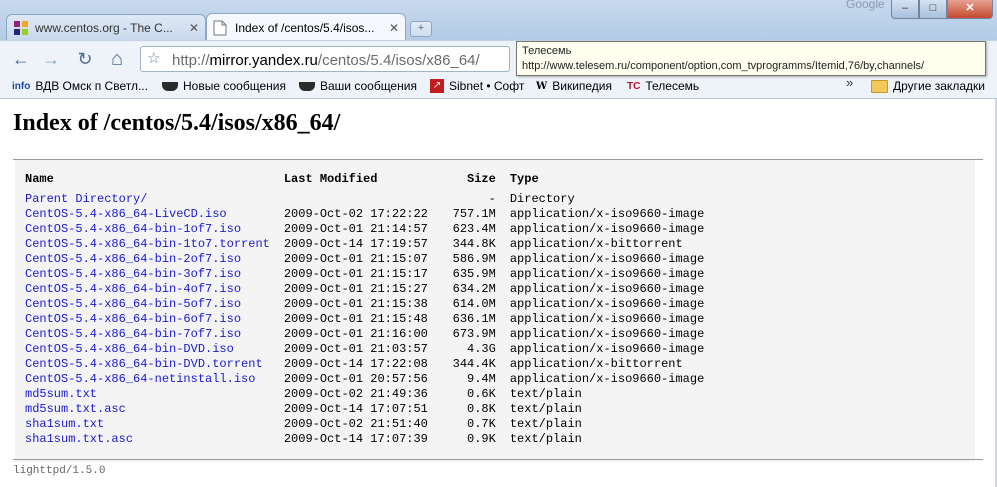 Image resolution: width=997 pixels, height=487 pixels. I want to click on file-name-link: CentOS-5.4-x86_64-bin-1of7.iso, so click(133, 229).